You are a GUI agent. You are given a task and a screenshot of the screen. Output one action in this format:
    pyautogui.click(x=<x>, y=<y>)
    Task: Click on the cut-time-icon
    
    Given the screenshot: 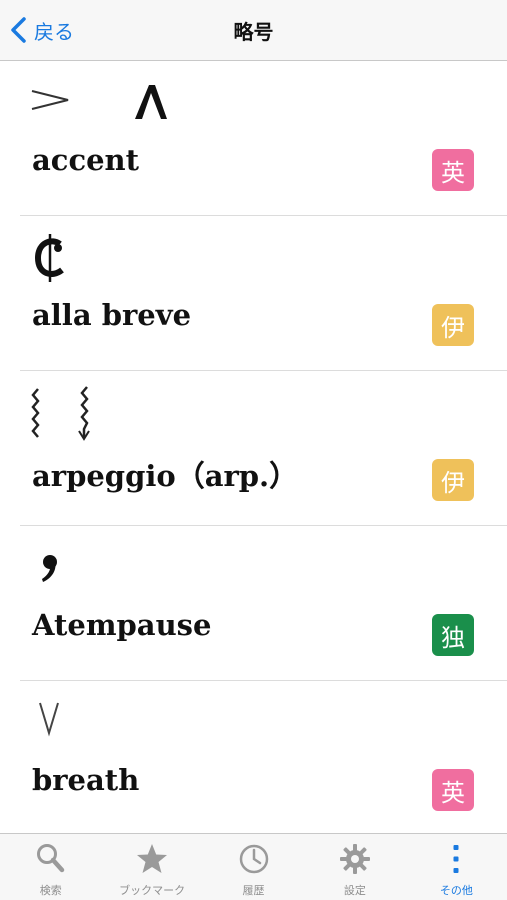 What is the action you would take?
    pyautogui.click(x=49, y=258)
    